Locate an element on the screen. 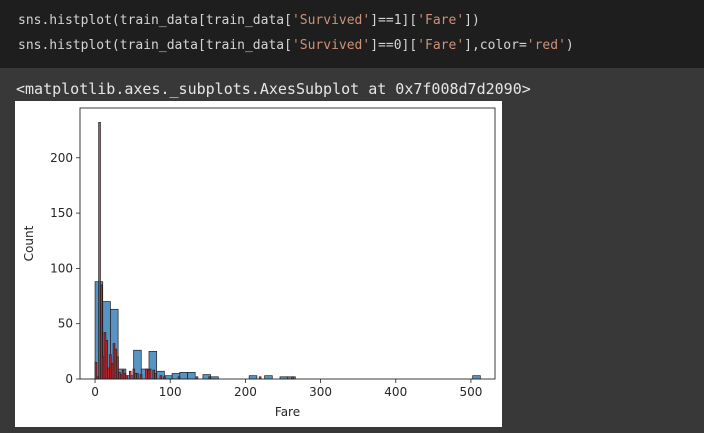 This screenshot has width=704, height=433. code-line-2-suffix: ) is located at coordinates (569, 45).